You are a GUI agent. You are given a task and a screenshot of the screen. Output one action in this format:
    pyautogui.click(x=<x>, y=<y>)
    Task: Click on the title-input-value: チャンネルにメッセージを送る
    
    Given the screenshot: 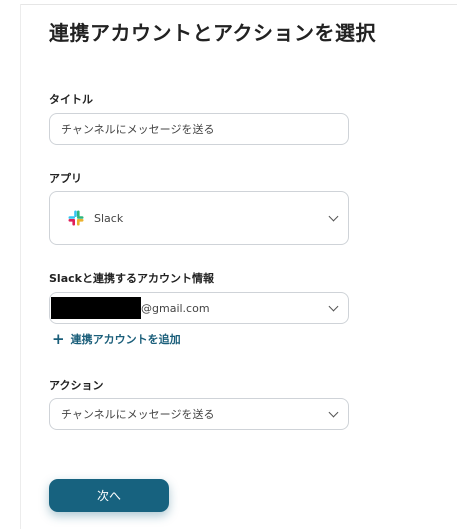 What is the action you would take?
    pyautogui.click(x=138, y=129)
    